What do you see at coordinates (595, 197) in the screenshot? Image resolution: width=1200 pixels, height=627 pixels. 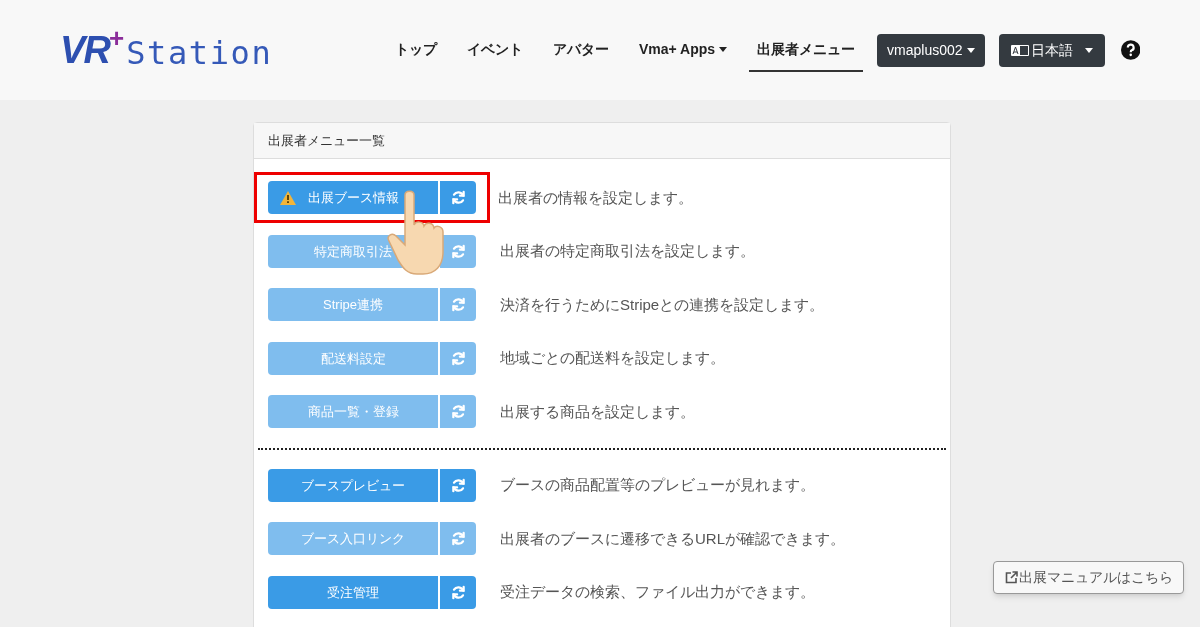 I see `menu-description: 出展者の情報を設定します。` at bounding box center [595, 197].